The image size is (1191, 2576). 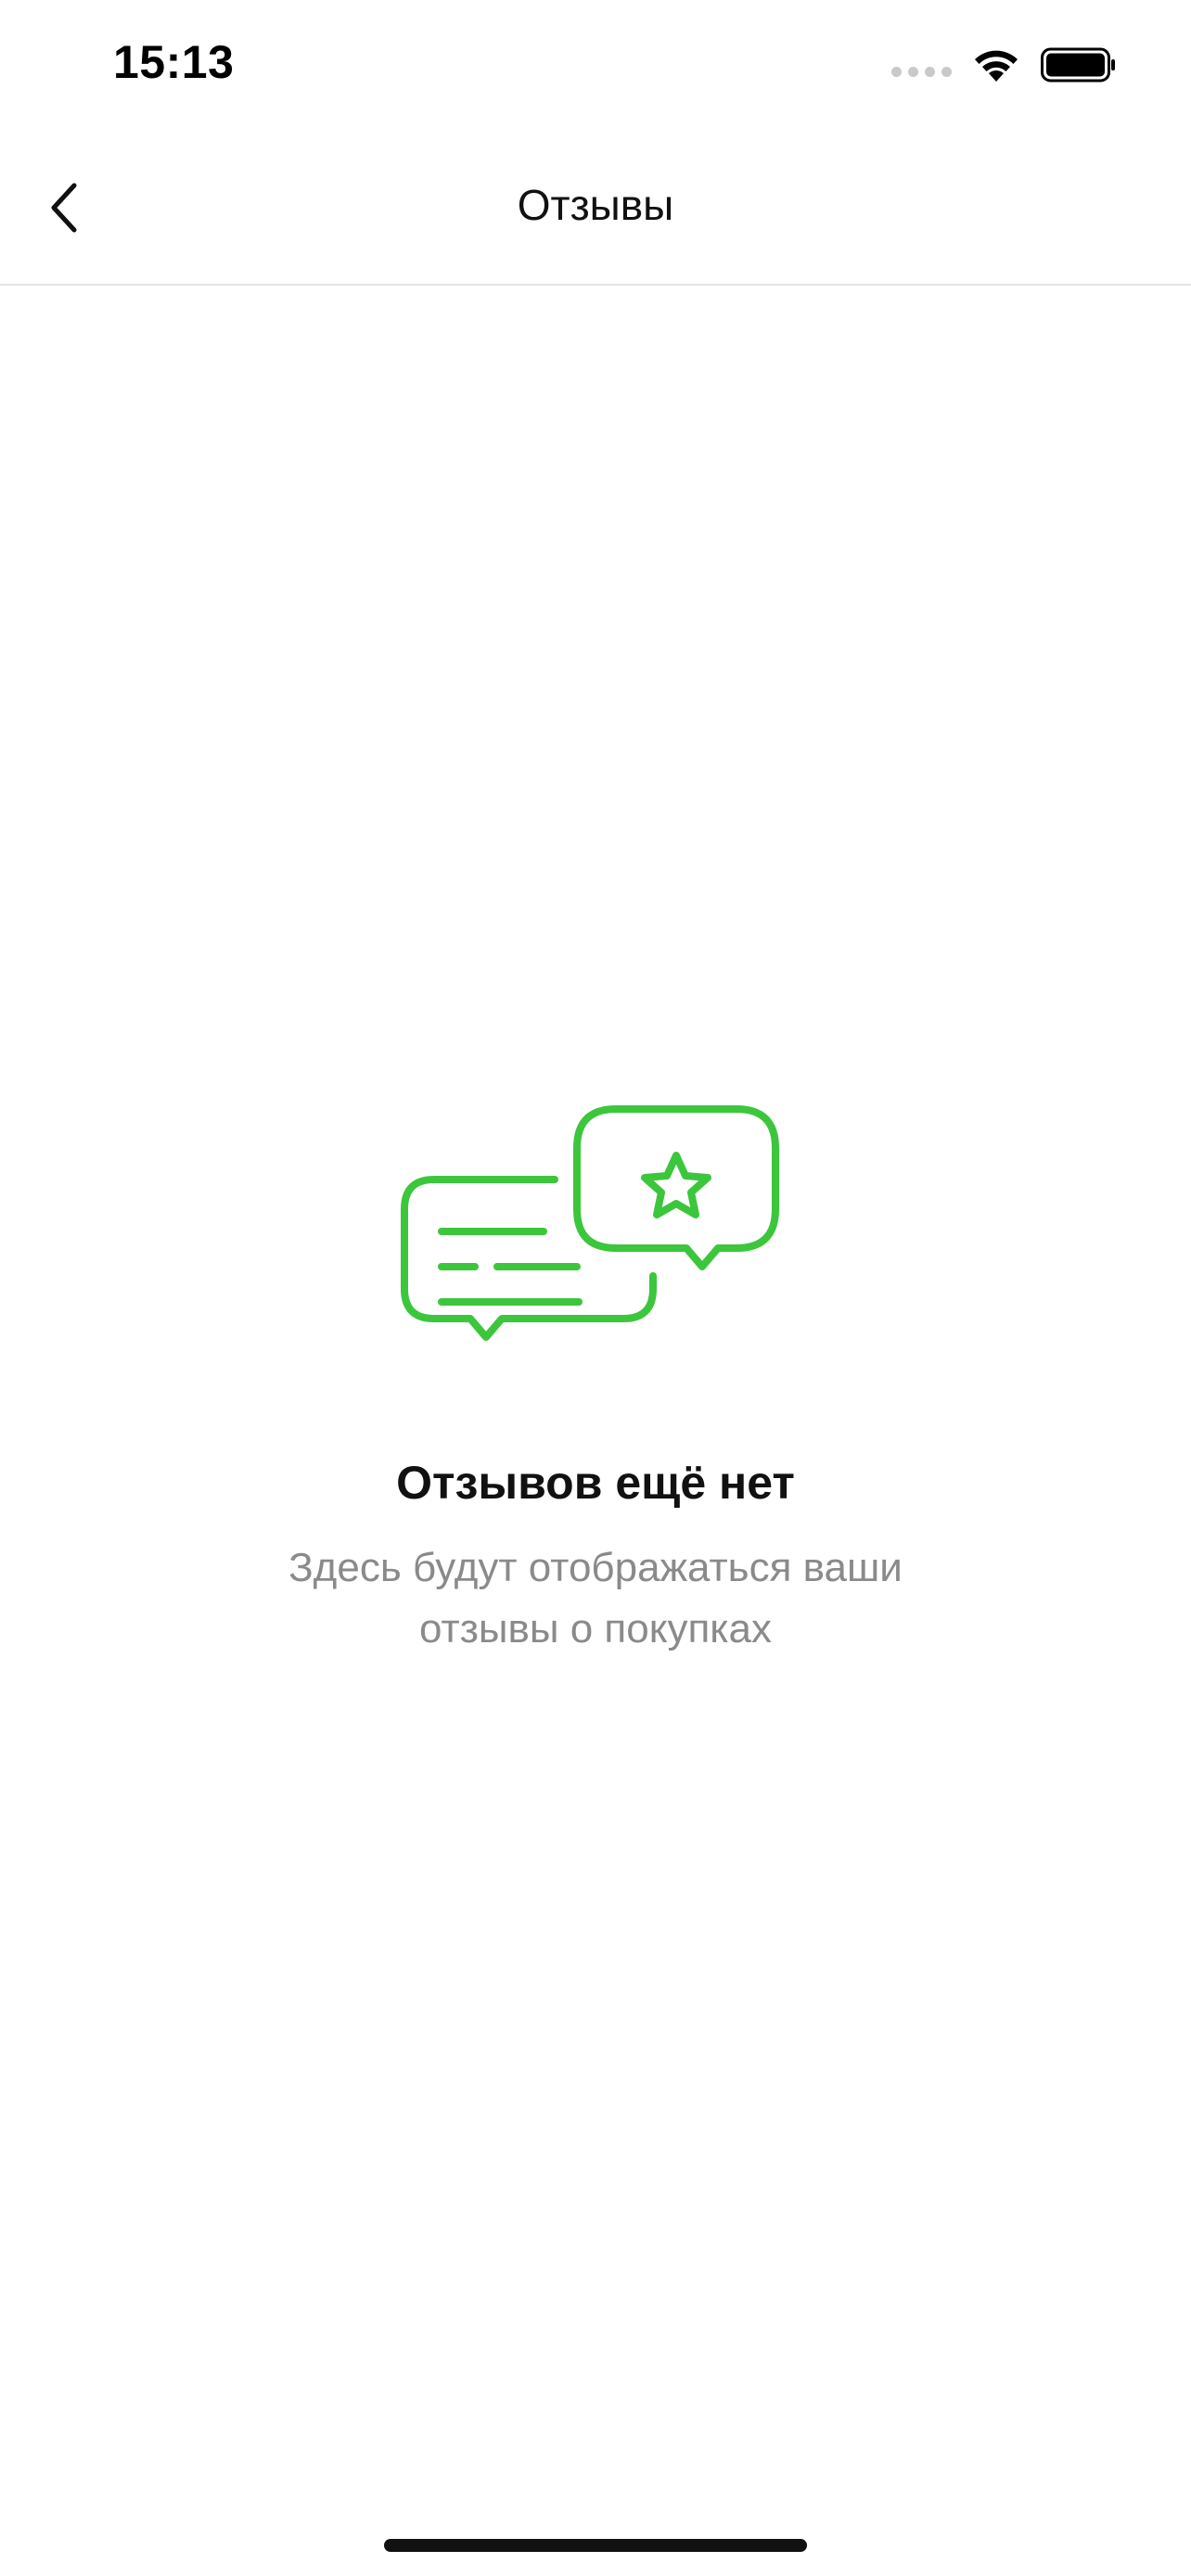 What do you see at coordinates (1078, 65) in the screenshot?
I see `battery-icon` at bounding box center [1078, 65].